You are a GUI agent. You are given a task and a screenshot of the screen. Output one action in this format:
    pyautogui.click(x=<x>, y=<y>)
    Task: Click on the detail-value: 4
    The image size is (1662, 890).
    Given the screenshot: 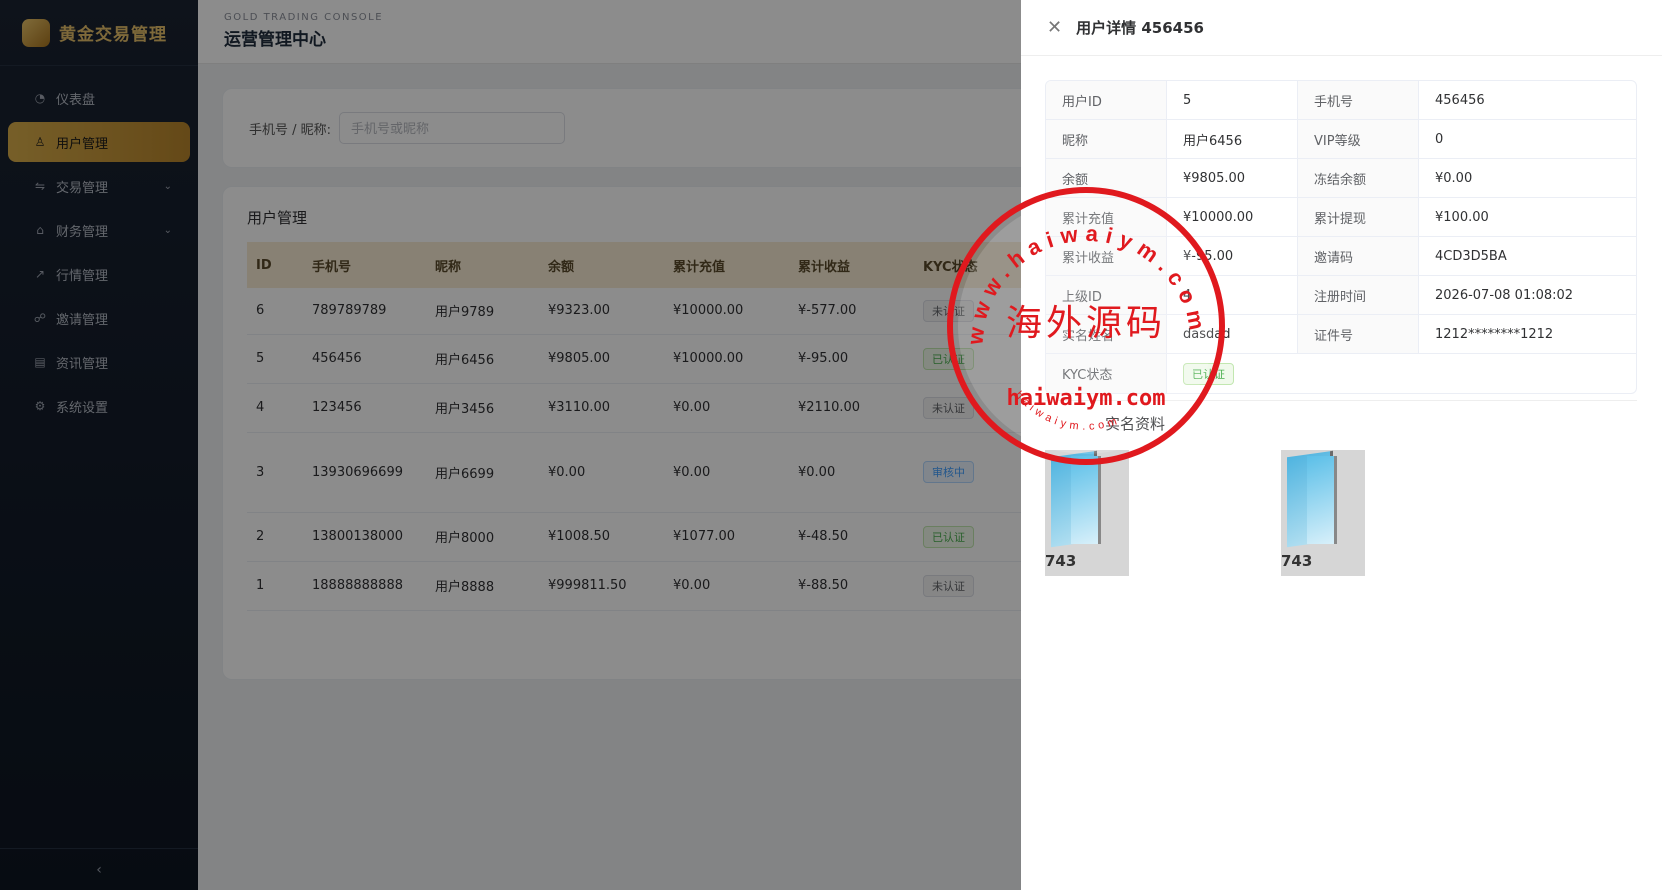 What is the action you would take?
    pyautogui.click(x=1232, y=295)
    